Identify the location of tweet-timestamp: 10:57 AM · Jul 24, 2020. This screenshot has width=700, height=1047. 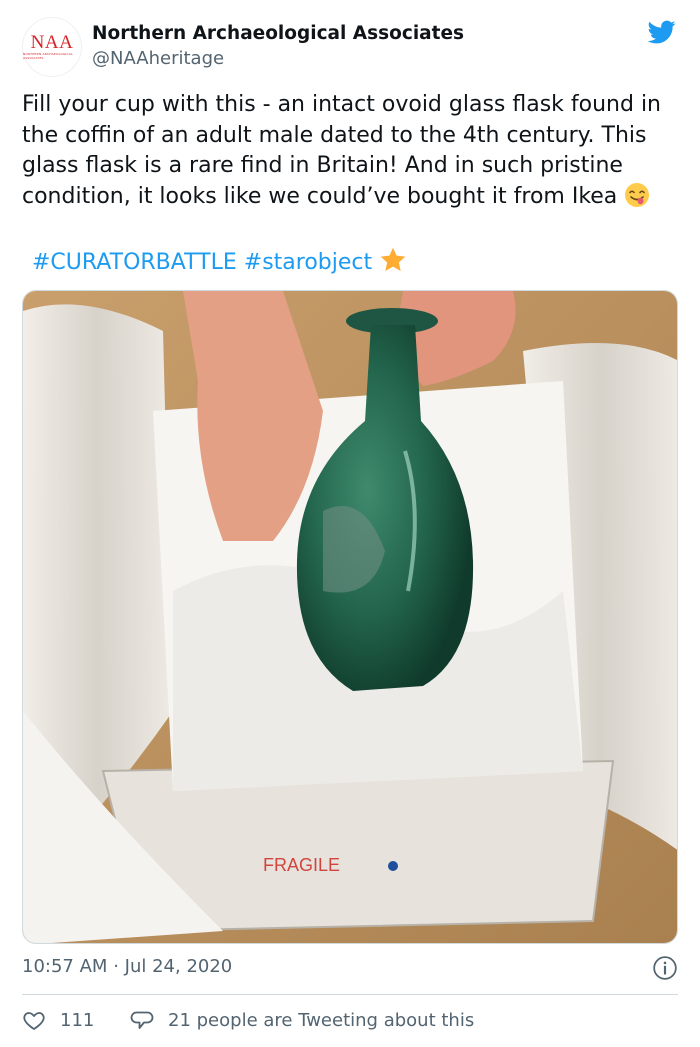
(127, 966).